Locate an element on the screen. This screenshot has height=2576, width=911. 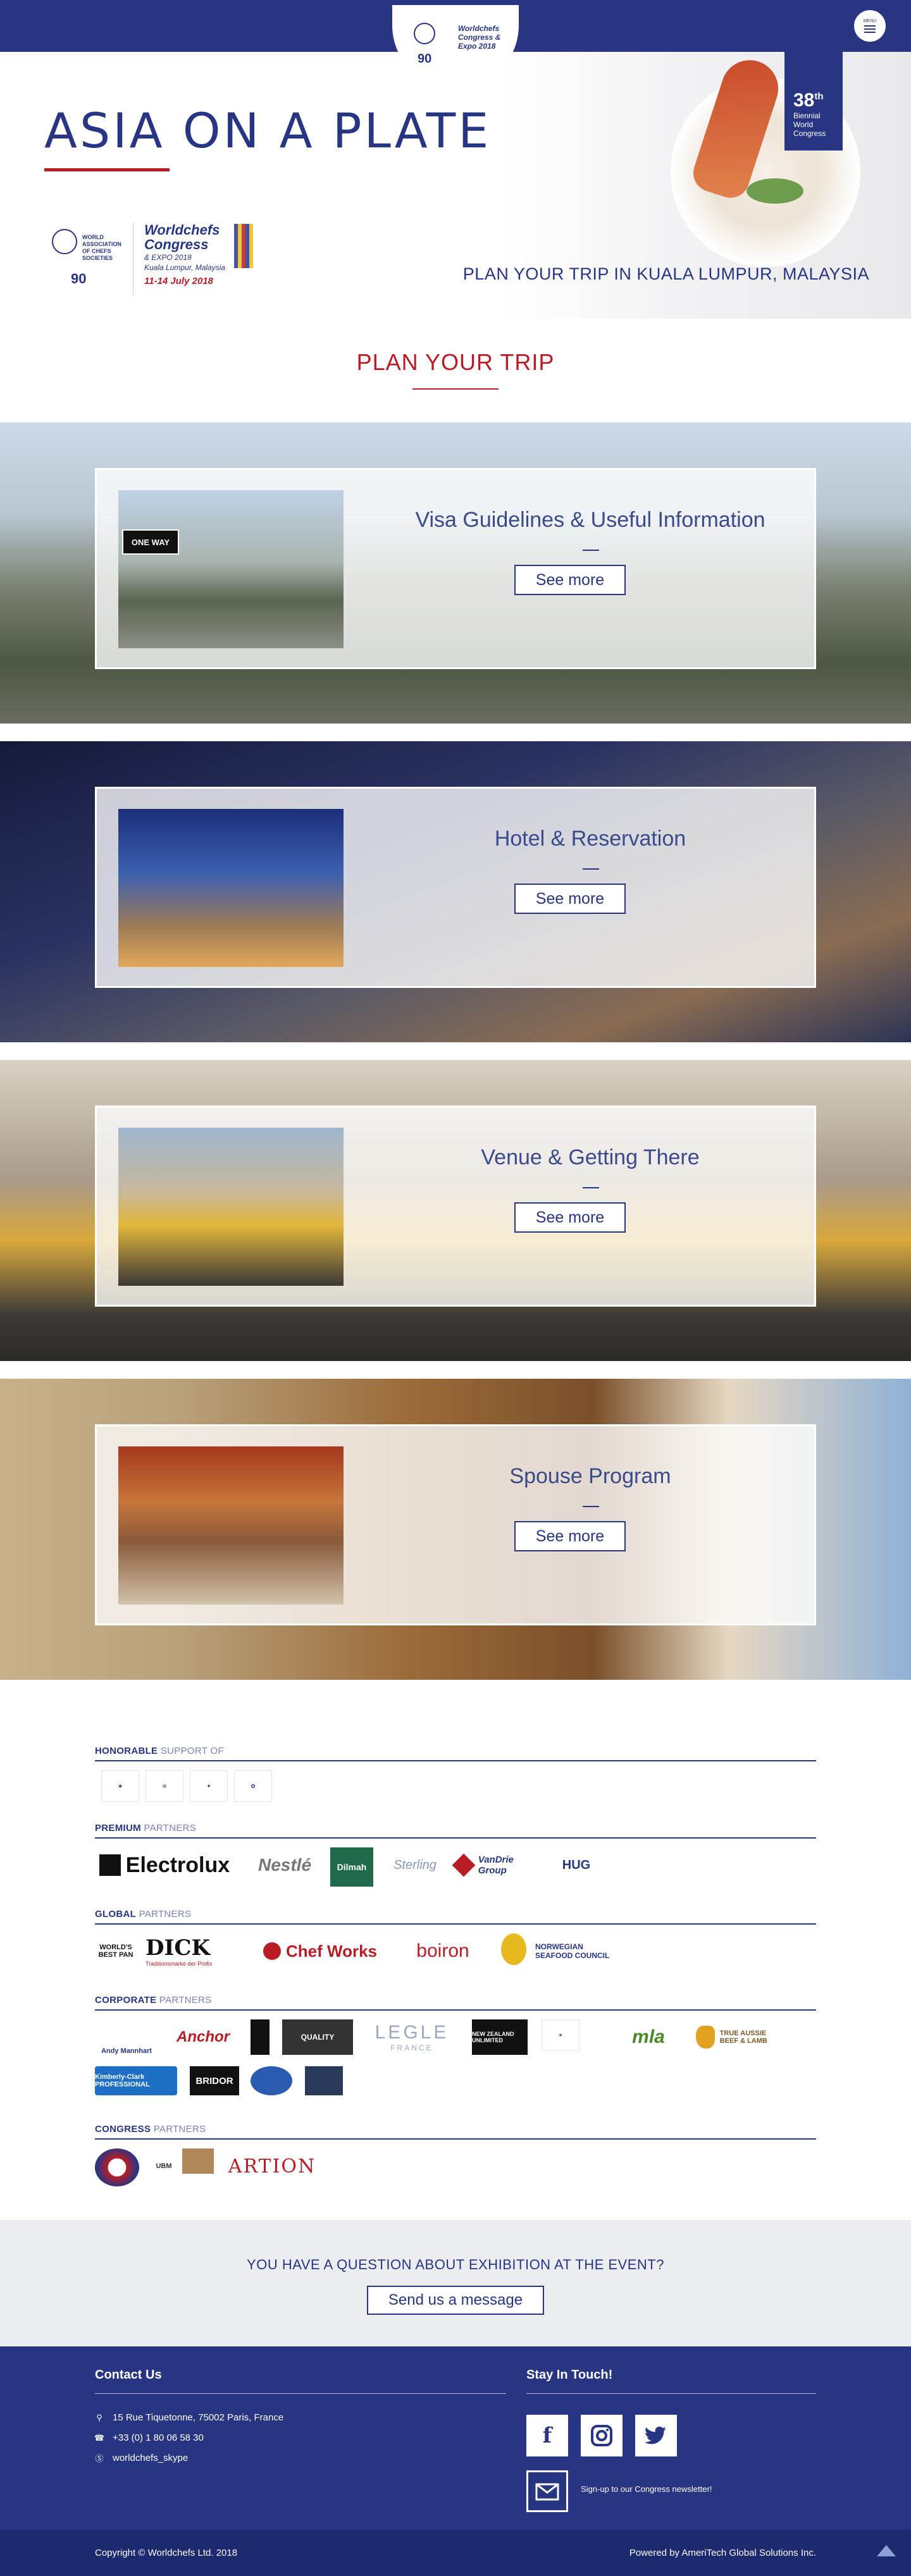
hamburger-icon is located at coordinates (870, 26).